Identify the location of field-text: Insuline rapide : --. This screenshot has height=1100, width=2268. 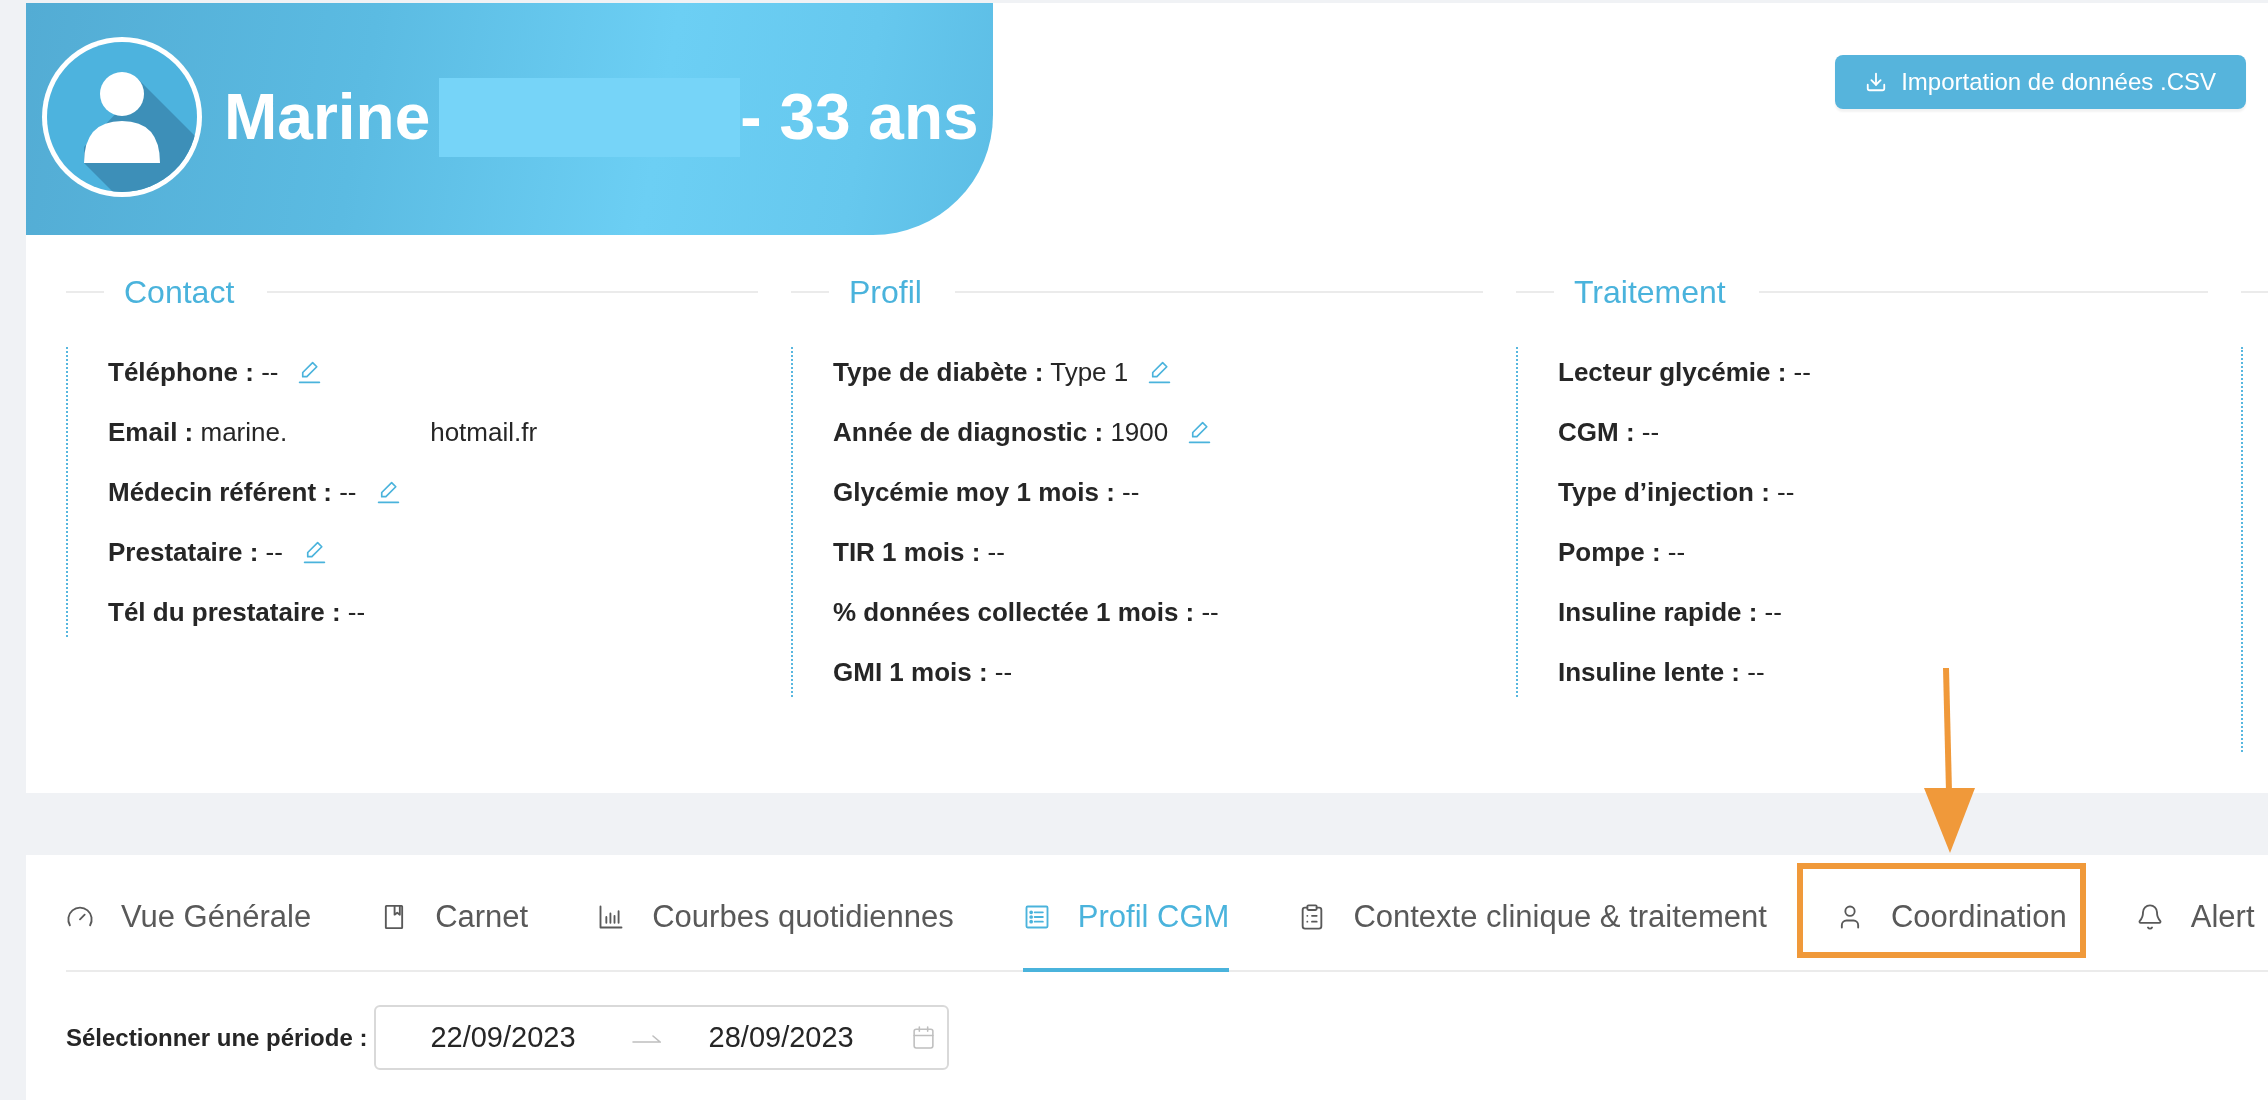
(1670, 612).